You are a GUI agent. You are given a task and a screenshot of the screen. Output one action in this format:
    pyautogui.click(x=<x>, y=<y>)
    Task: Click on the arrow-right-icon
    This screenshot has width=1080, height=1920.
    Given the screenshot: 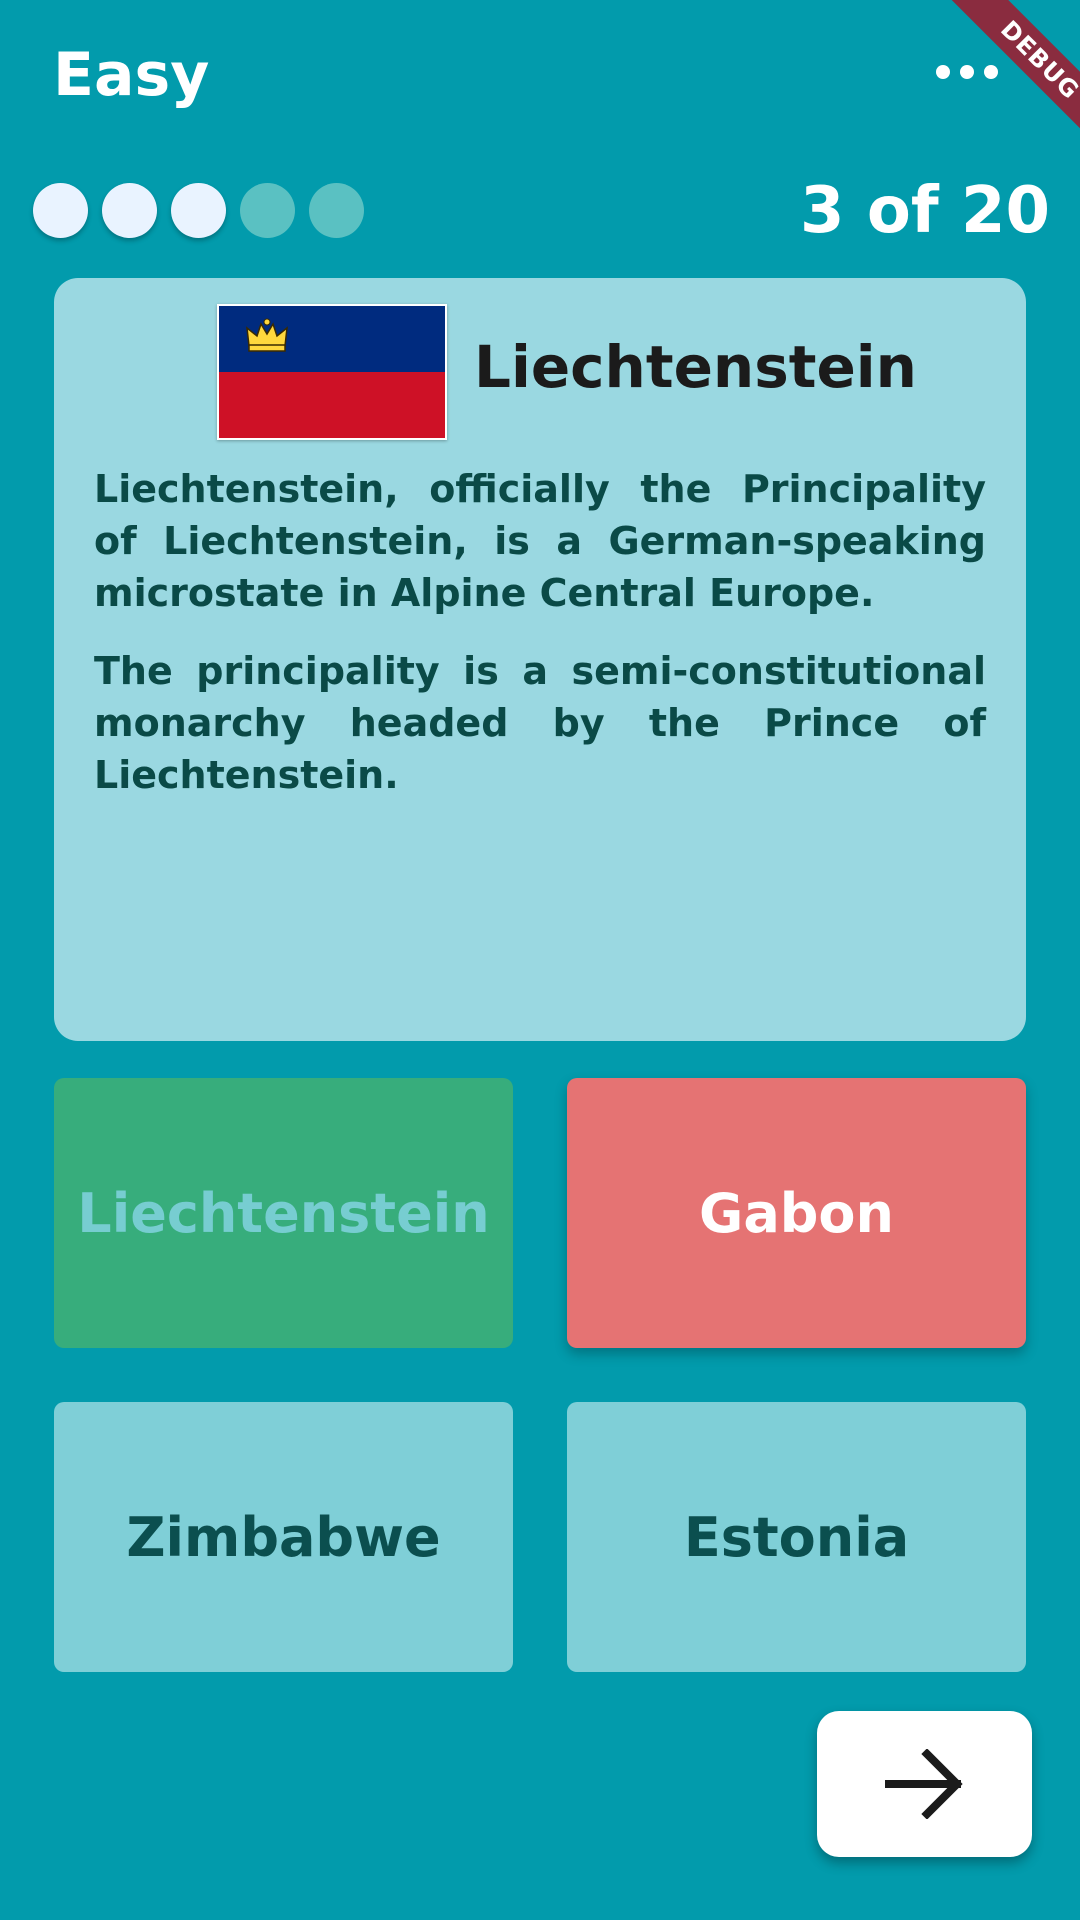 What is the action you would take?
    pyautogui.click(x=923, y=1784)
    